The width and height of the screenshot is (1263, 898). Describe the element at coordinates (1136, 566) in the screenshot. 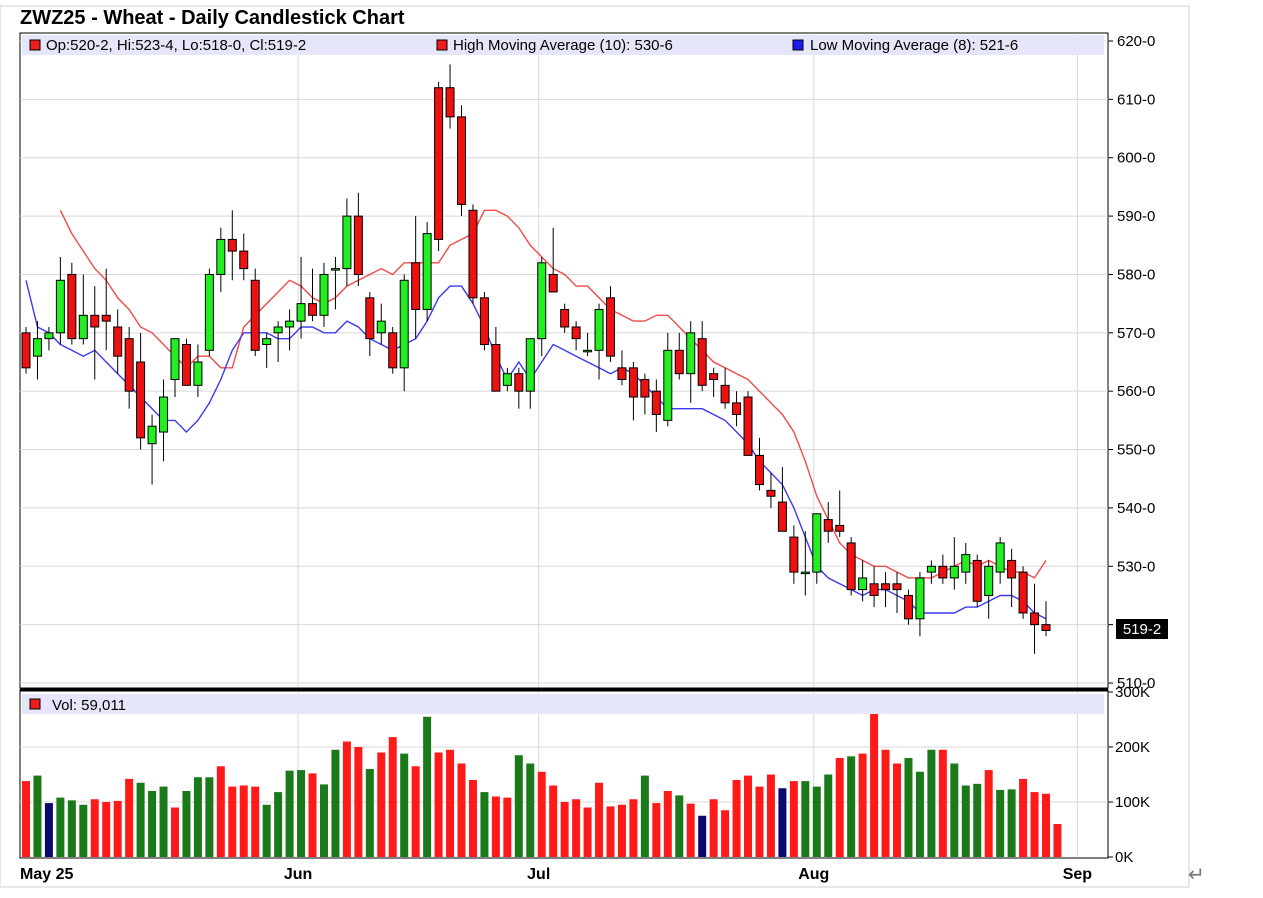

I see `price-tick-label: 530-0` at that location.